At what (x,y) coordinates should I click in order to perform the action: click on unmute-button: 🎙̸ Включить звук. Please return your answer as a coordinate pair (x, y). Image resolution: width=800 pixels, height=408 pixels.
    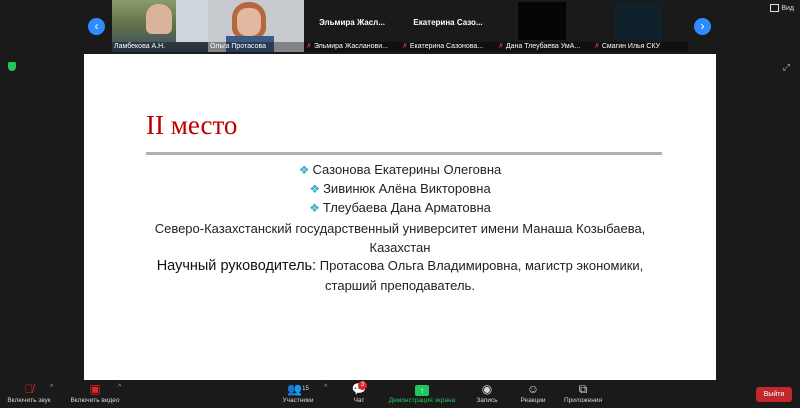
    Looking at the image, I should click on (29, 393).